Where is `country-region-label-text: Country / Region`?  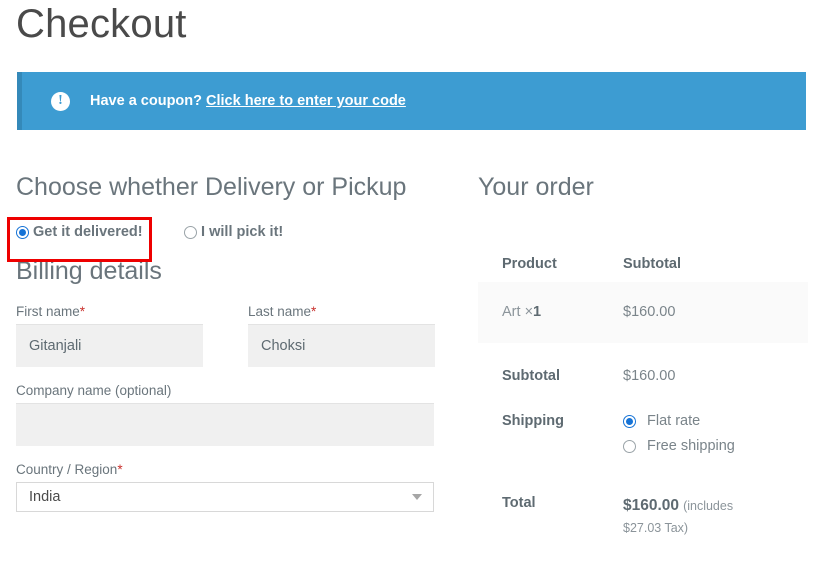 country-region-label-text: Country / Region is located at coordinates (67, 469).